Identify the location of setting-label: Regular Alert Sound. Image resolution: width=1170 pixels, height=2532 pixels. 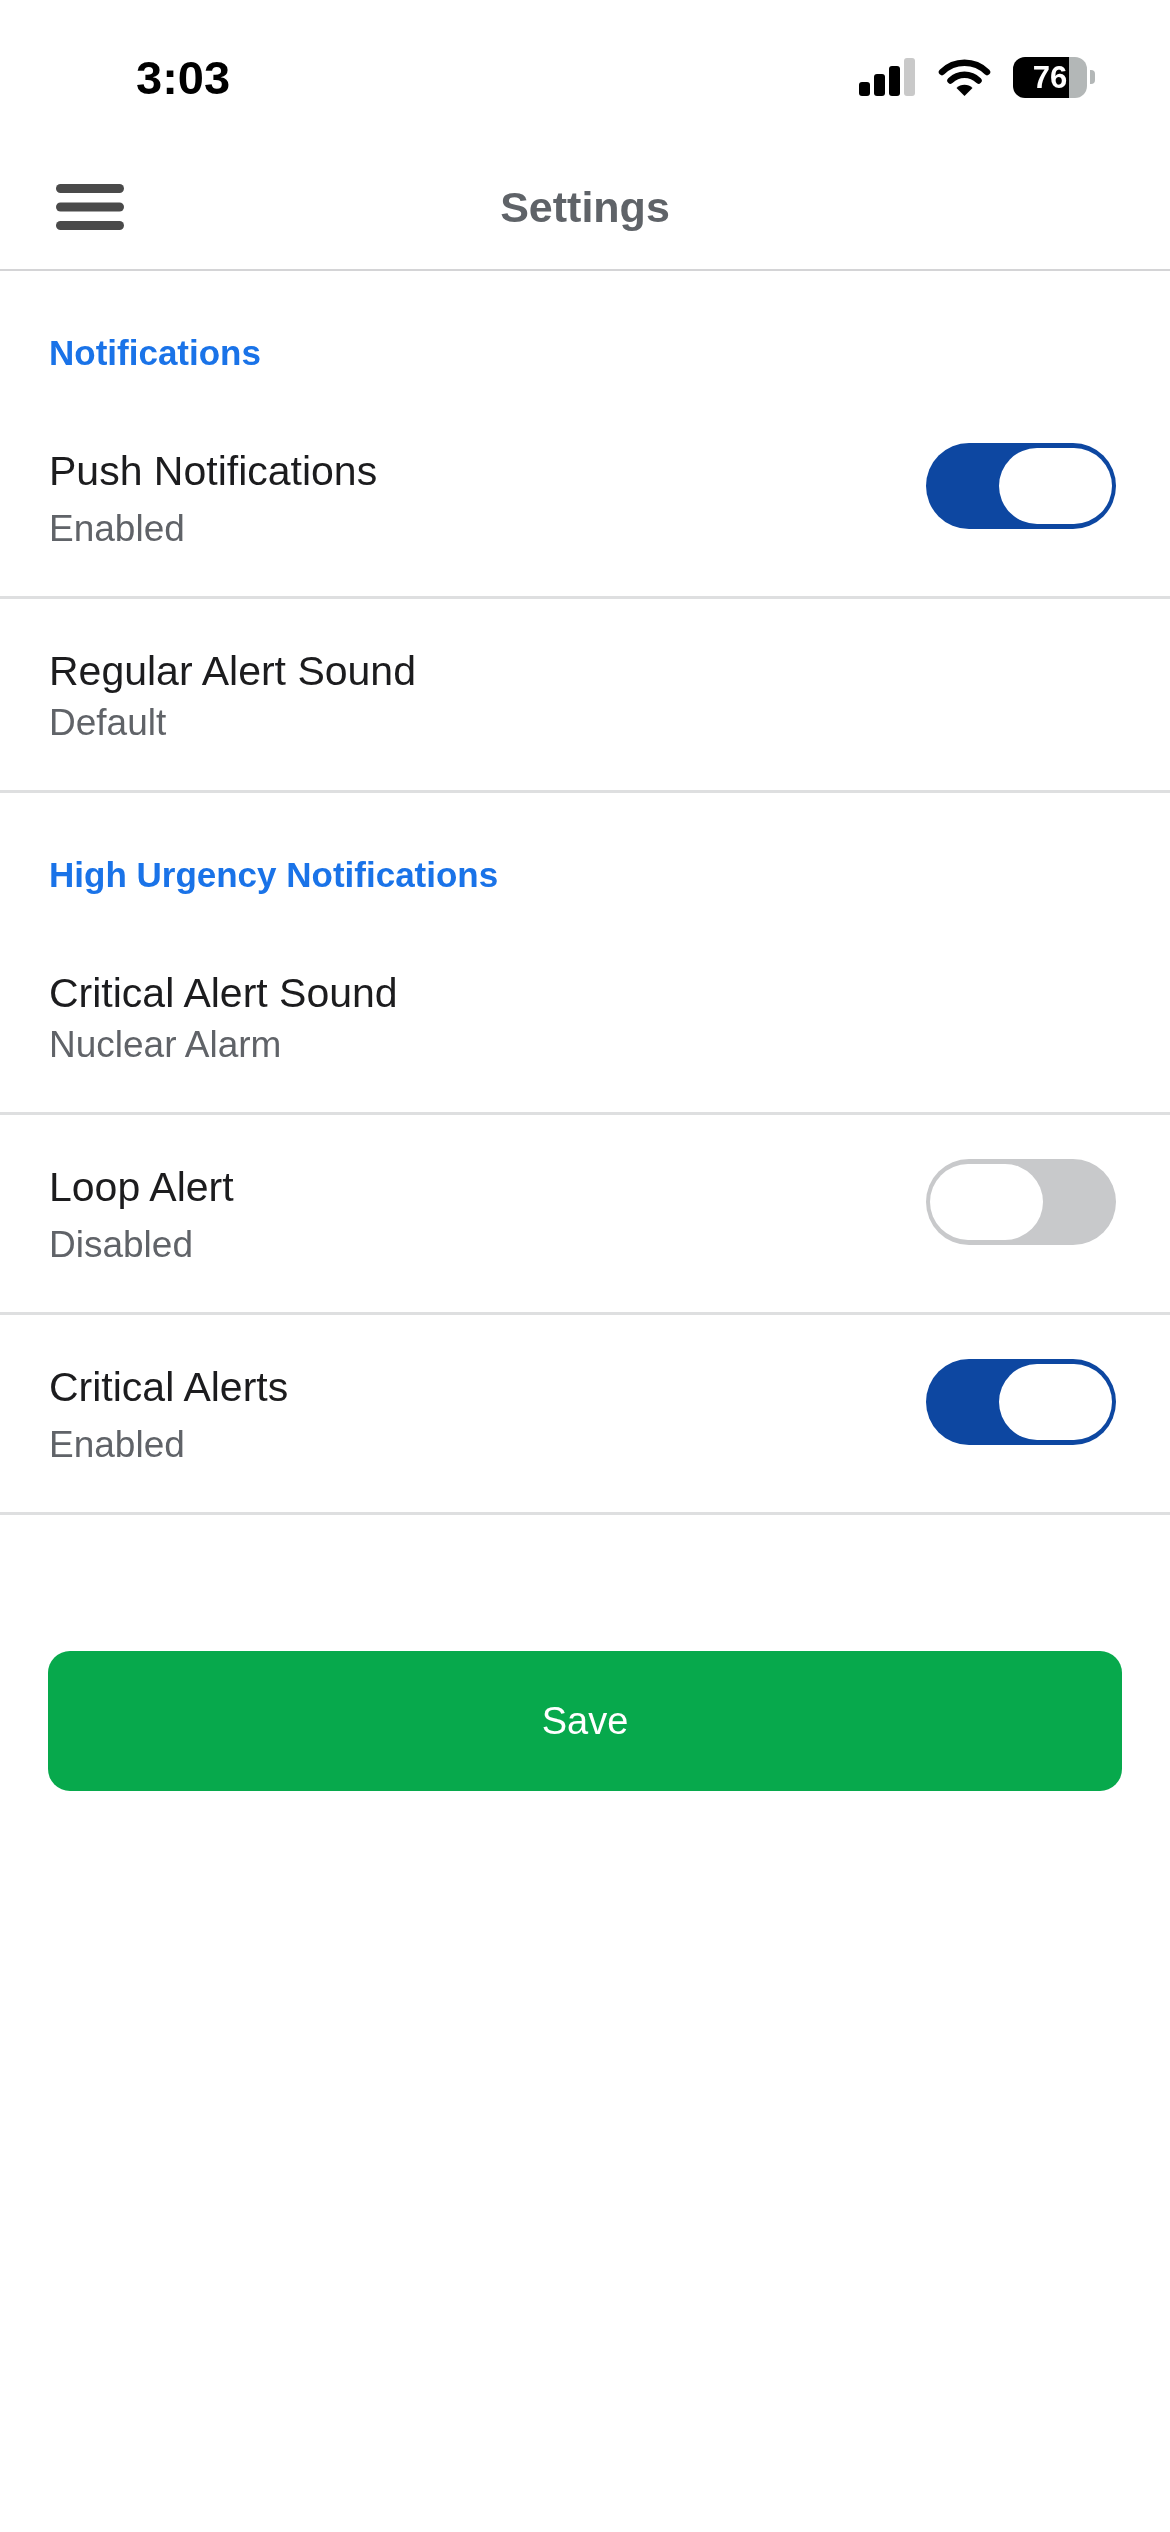
(232, 671).